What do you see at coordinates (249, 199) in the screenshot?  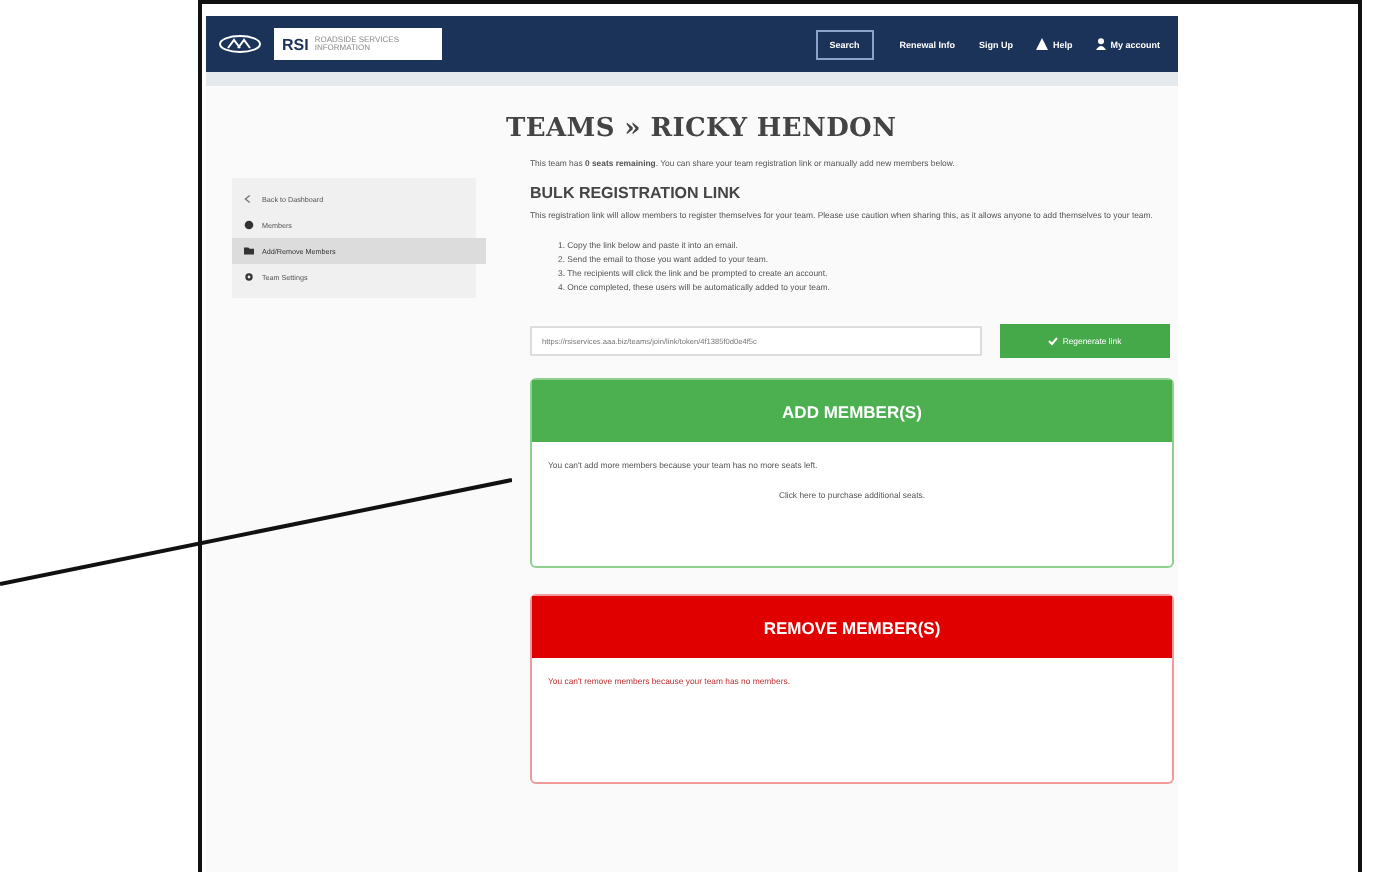 I see `caret-icon` at bounding box center [249, 199].